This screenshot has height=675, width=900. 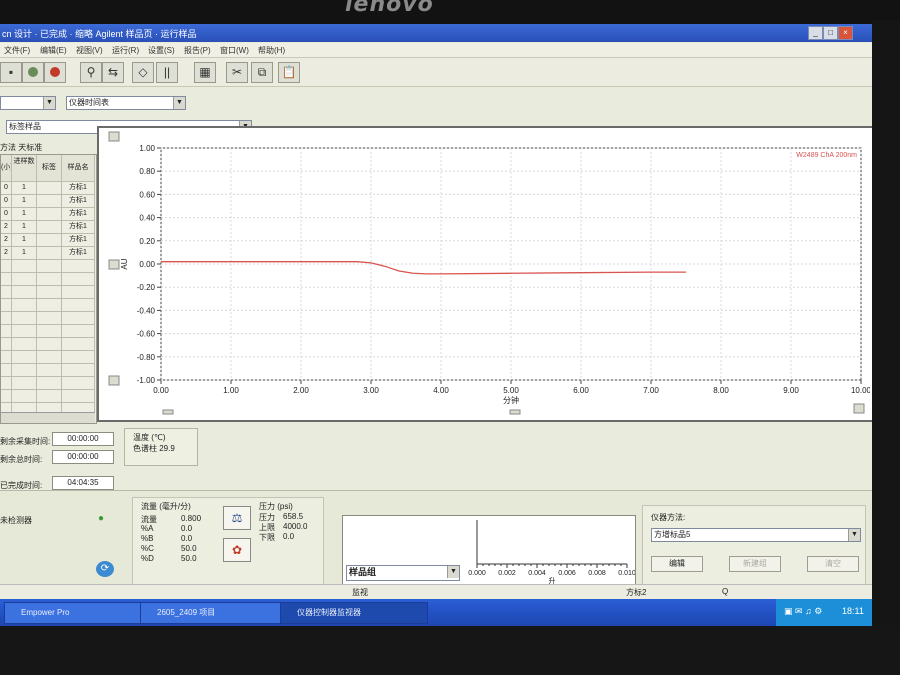 What do you see at coordinates (161, 50) in the screenshot?
I see `menu-settings: 设置(S)` at bounding box center [161, 50].